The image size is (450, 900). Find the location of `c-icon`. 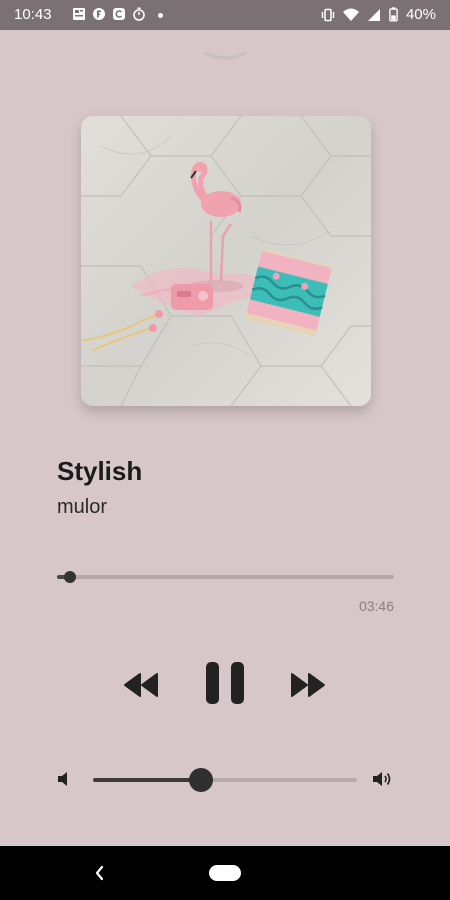

c-icon is located at coordinates (119, 14).